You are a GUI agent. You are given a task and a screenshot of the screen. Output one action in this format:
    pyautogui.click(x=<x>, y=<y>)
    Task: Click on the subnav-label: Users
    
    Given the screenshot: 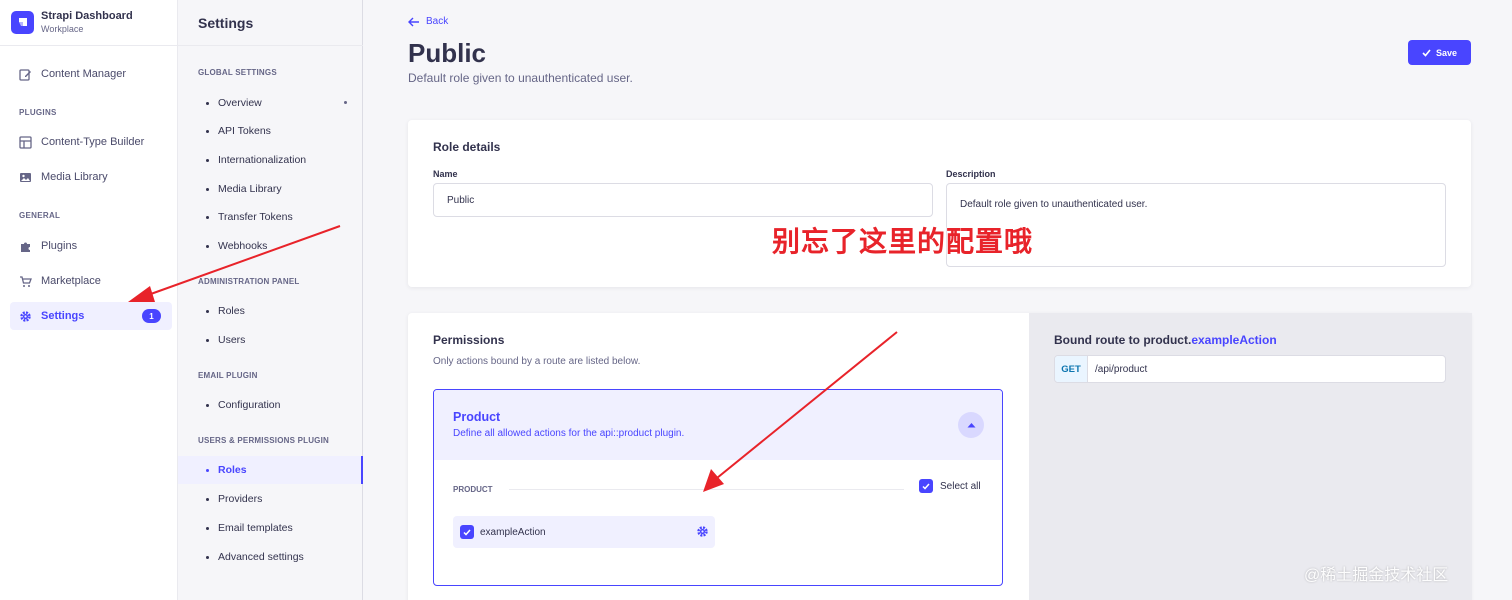 What is the action you would take?
    pyautogui.click(x=232, y=340)
    